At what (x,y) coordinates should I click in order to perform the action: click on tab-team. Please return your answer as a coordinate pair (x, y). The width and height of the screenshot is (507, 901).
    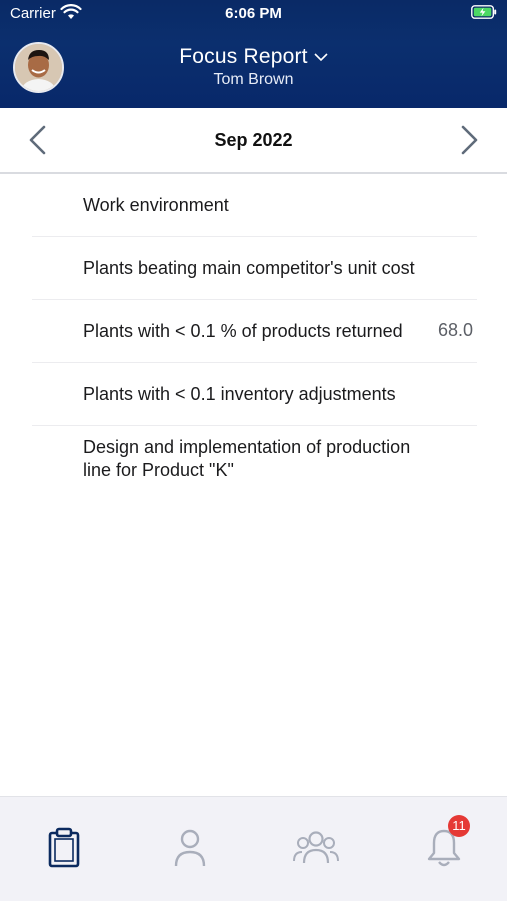
    Looking at the image, I should click on (316, 852).